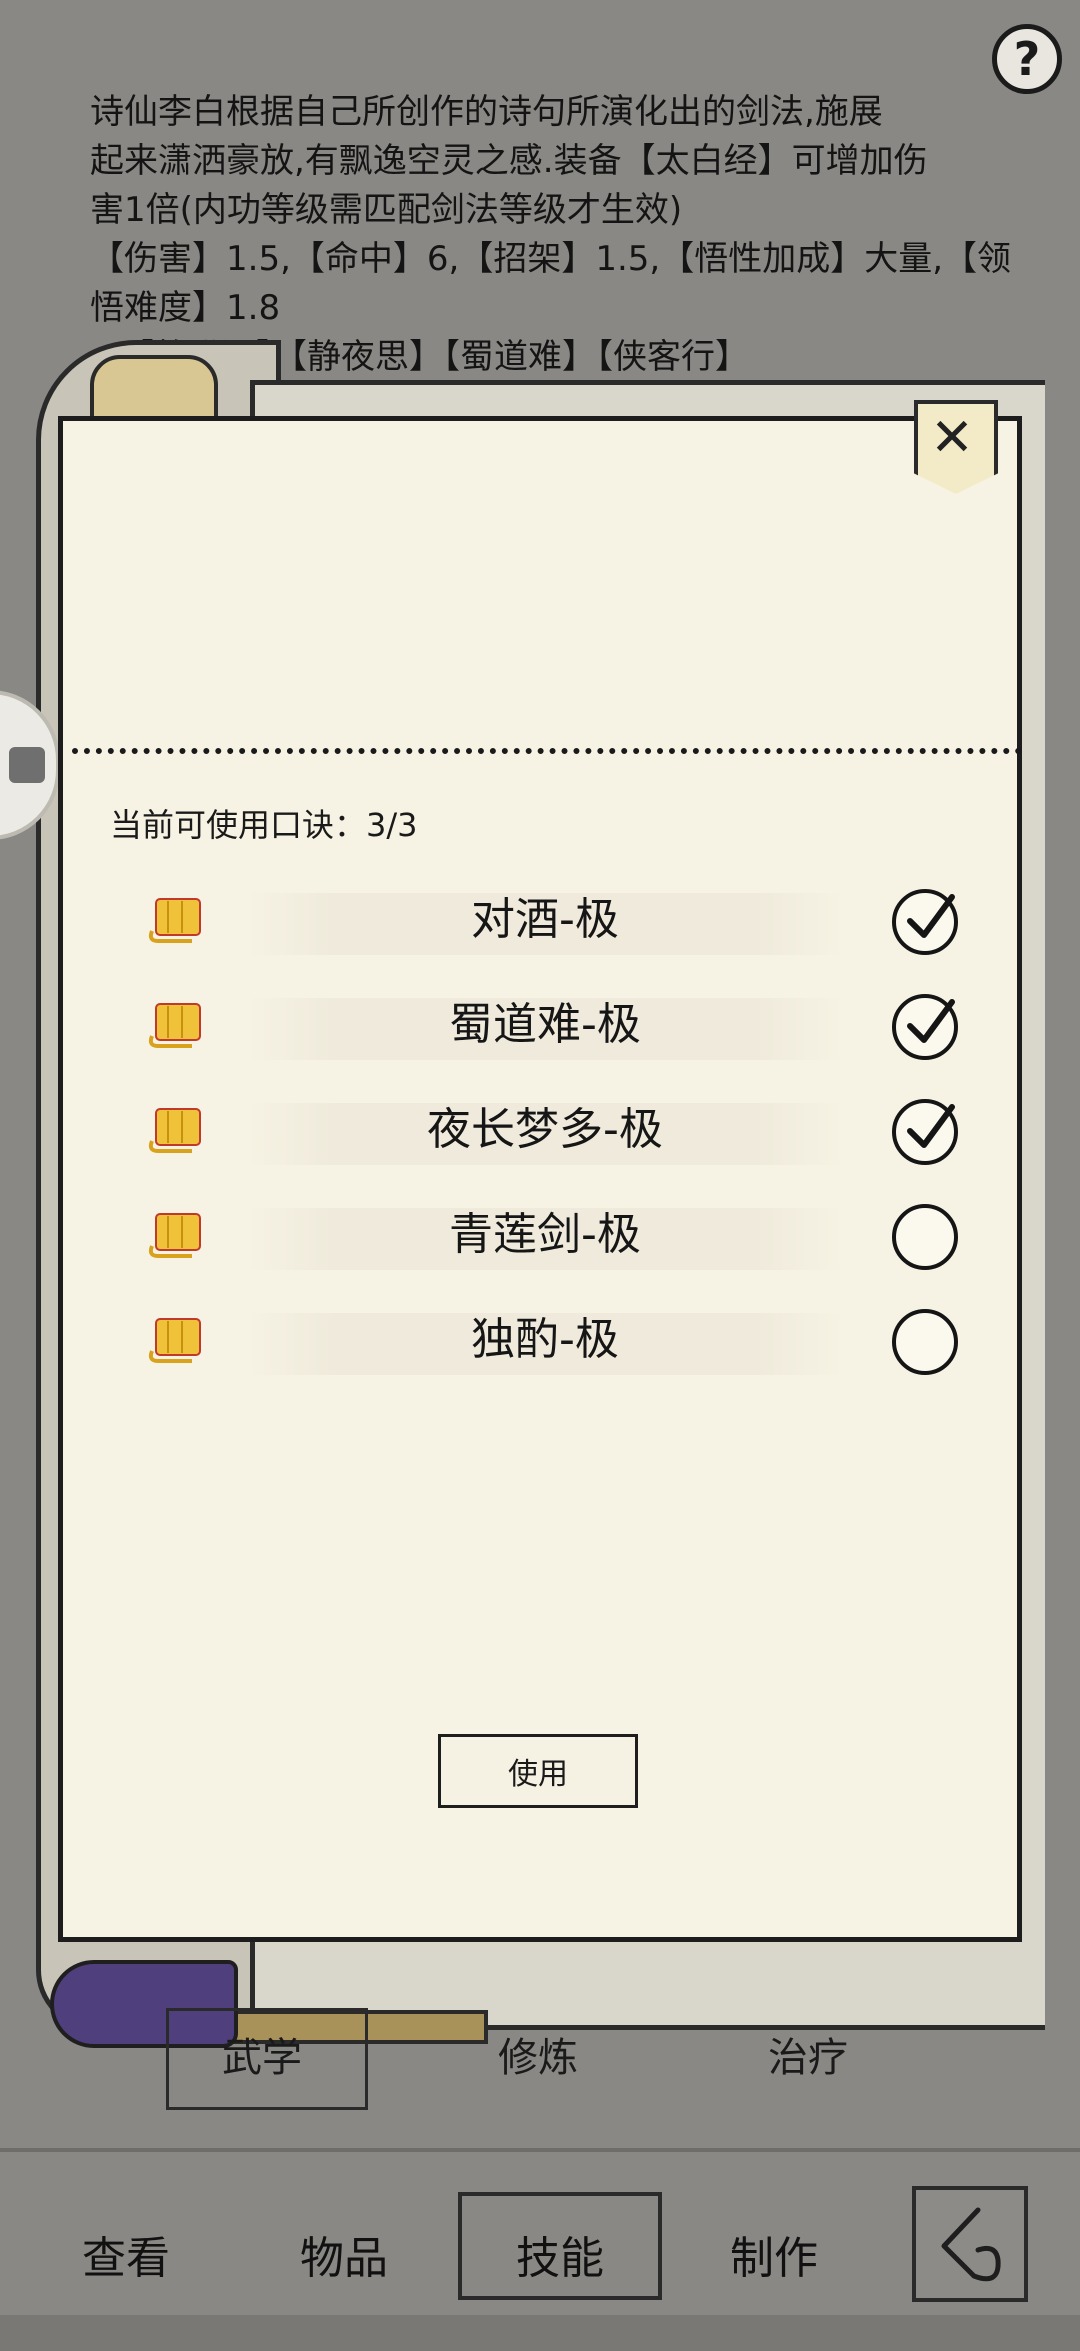 This screenshot has width=1080, height=2351. I want to click on nav-items: 物品, so click(344, 2254).